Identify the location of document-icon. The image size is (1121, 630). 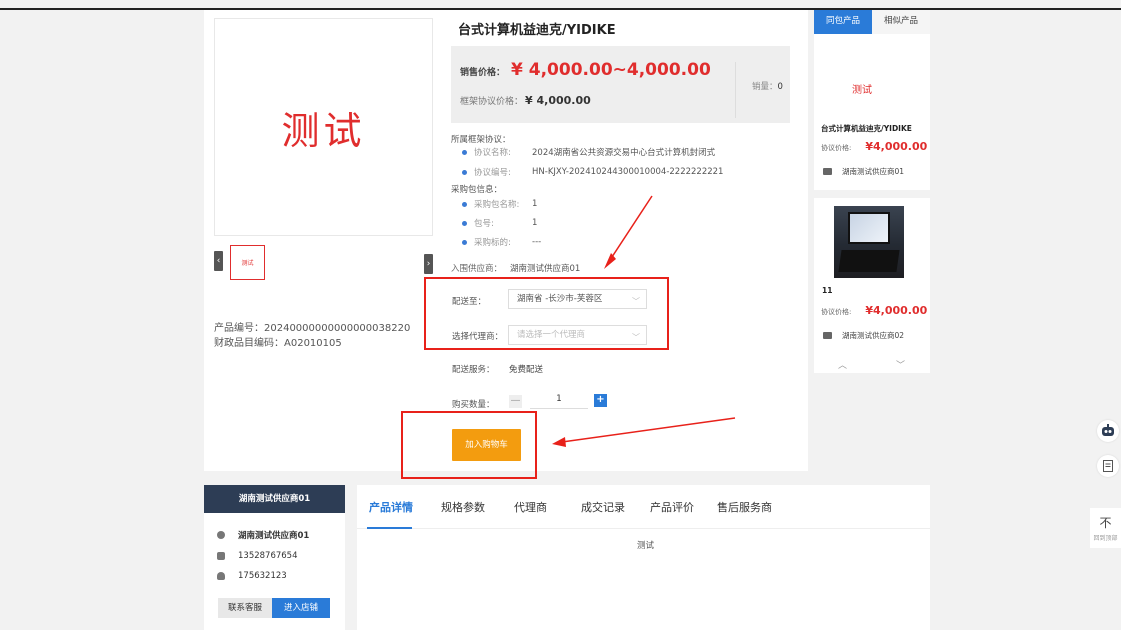
(1108, 466).